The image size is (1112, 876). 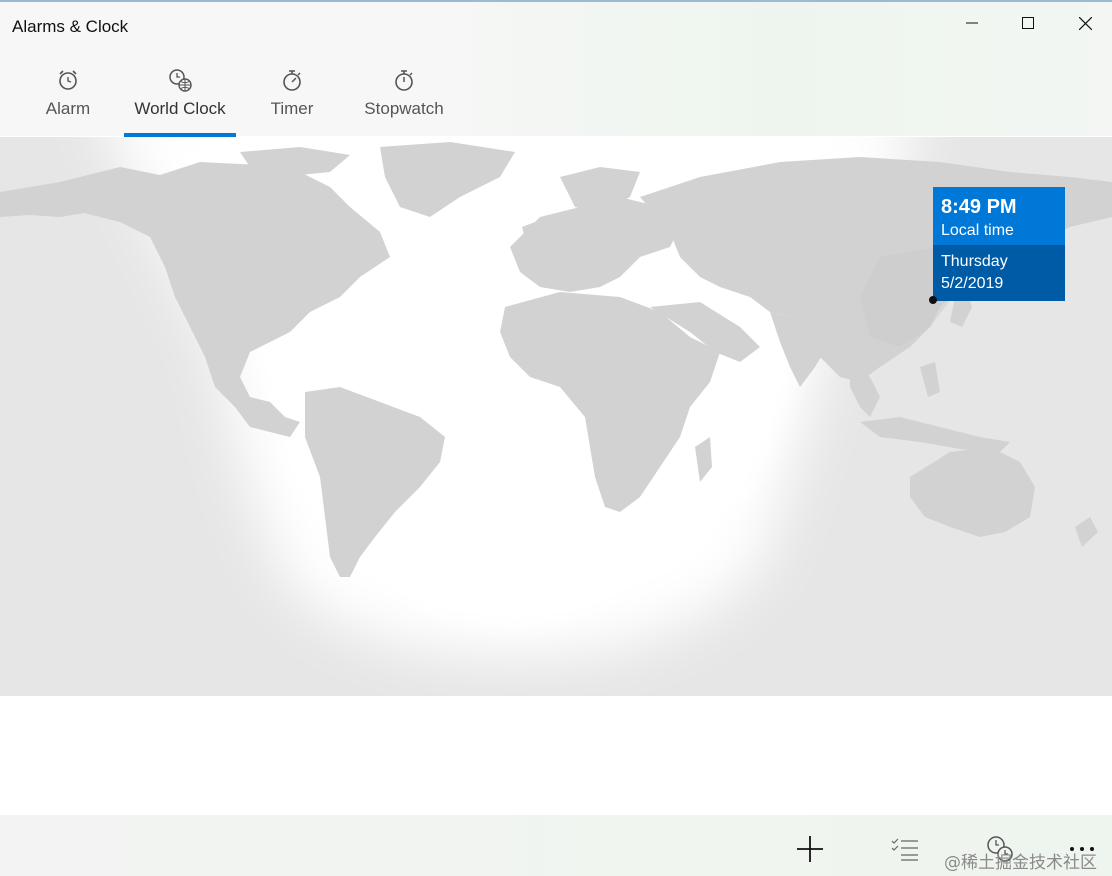 I want to click on minimize-button, so click(x=972, y=23).